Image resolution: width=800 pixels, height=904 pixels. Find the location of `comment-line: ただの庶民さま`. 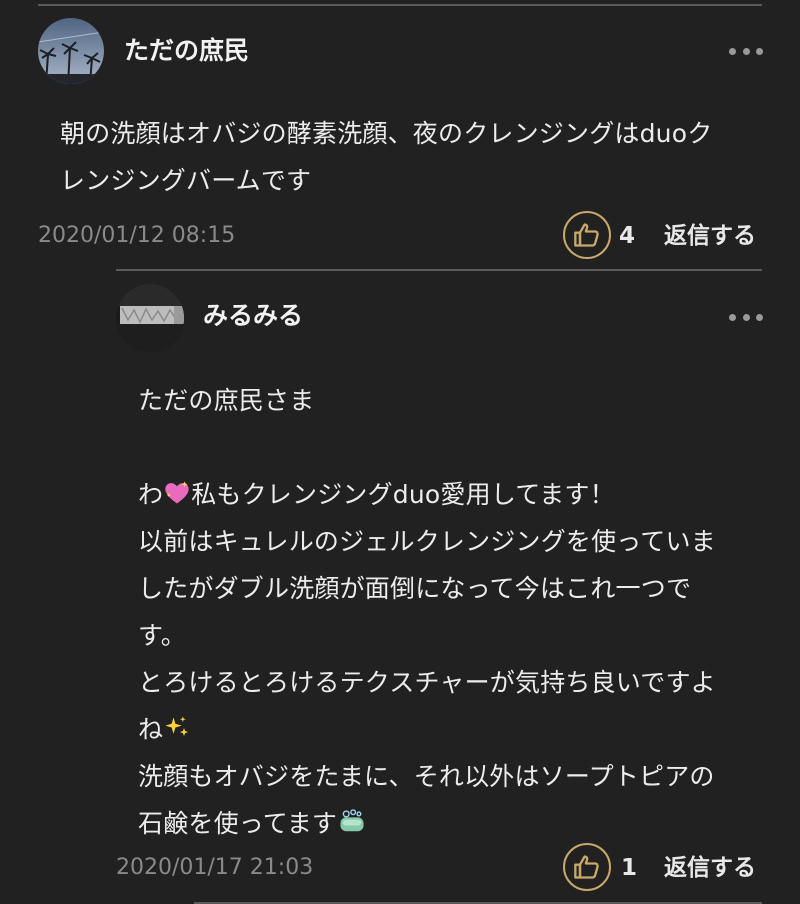

comment-line: ただの庶民さま is located at coordinates (226, 400).